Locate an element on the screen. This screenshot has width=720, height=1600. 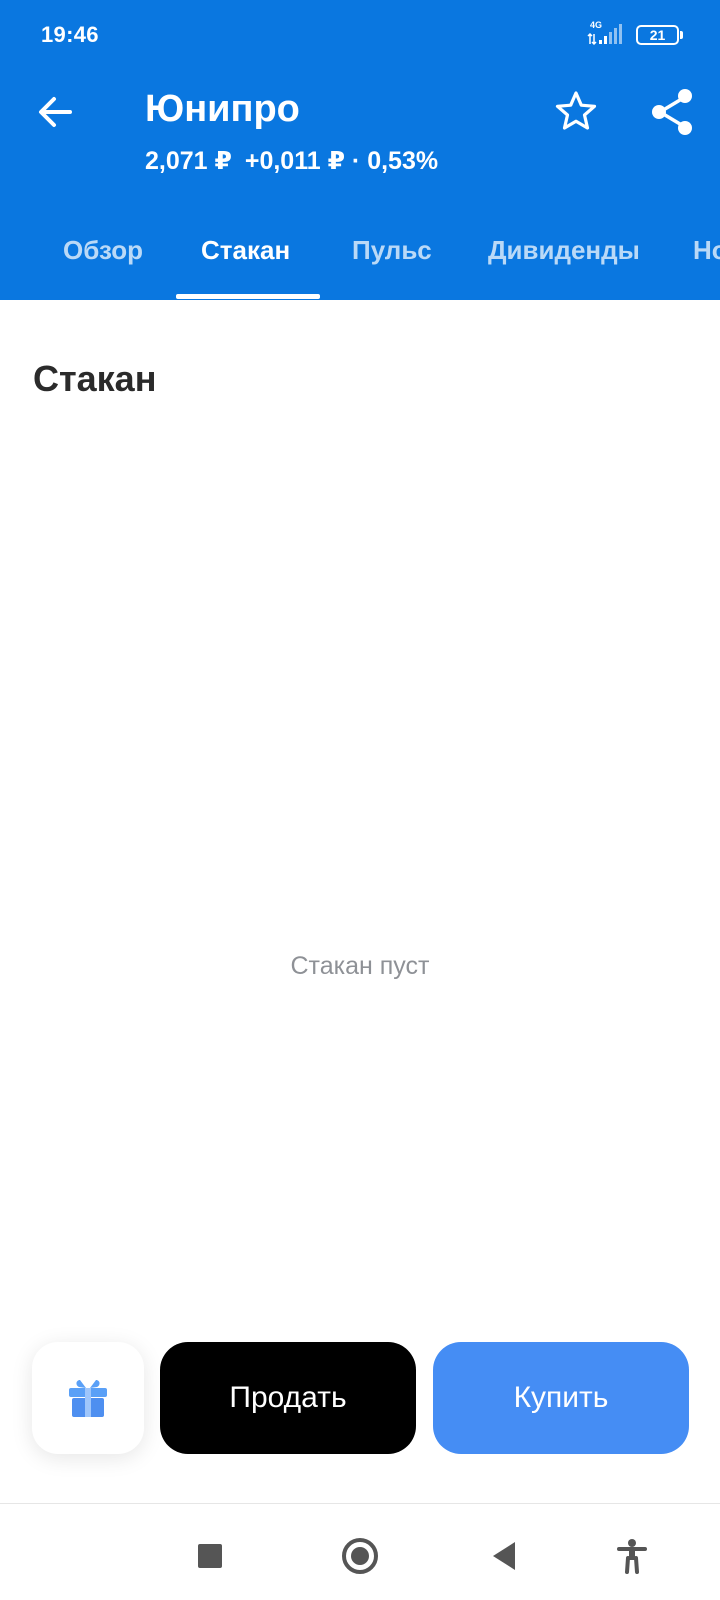
home-icon is located at coordinates (360, 1556).